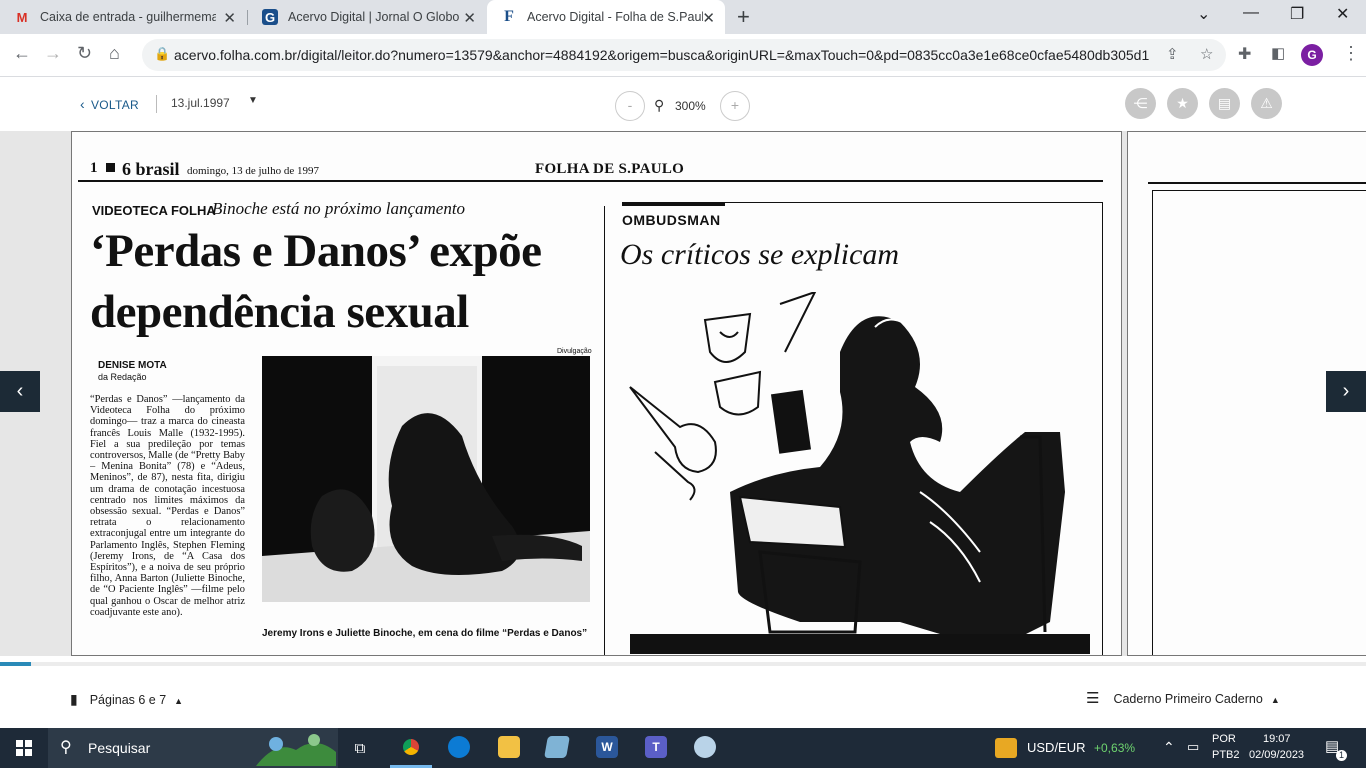  I want to click on teams-icon: T, so click(656, 747).